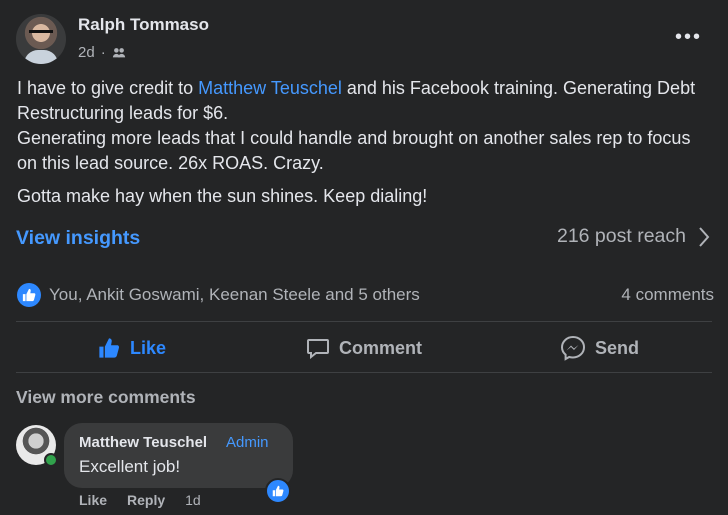 The height and width of the screenshot is (515, 728). What do you see at coordinates (108, 88) in the screenshot?
I see `post-text-segment: I have to give credit to` at bounding box center [108, 88].